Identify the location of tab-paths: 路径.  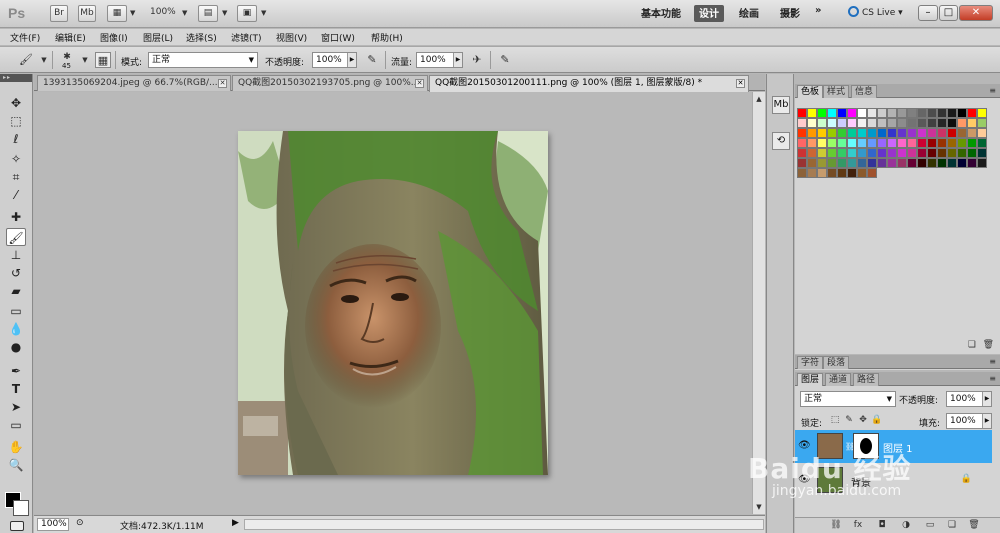
(866, 379).